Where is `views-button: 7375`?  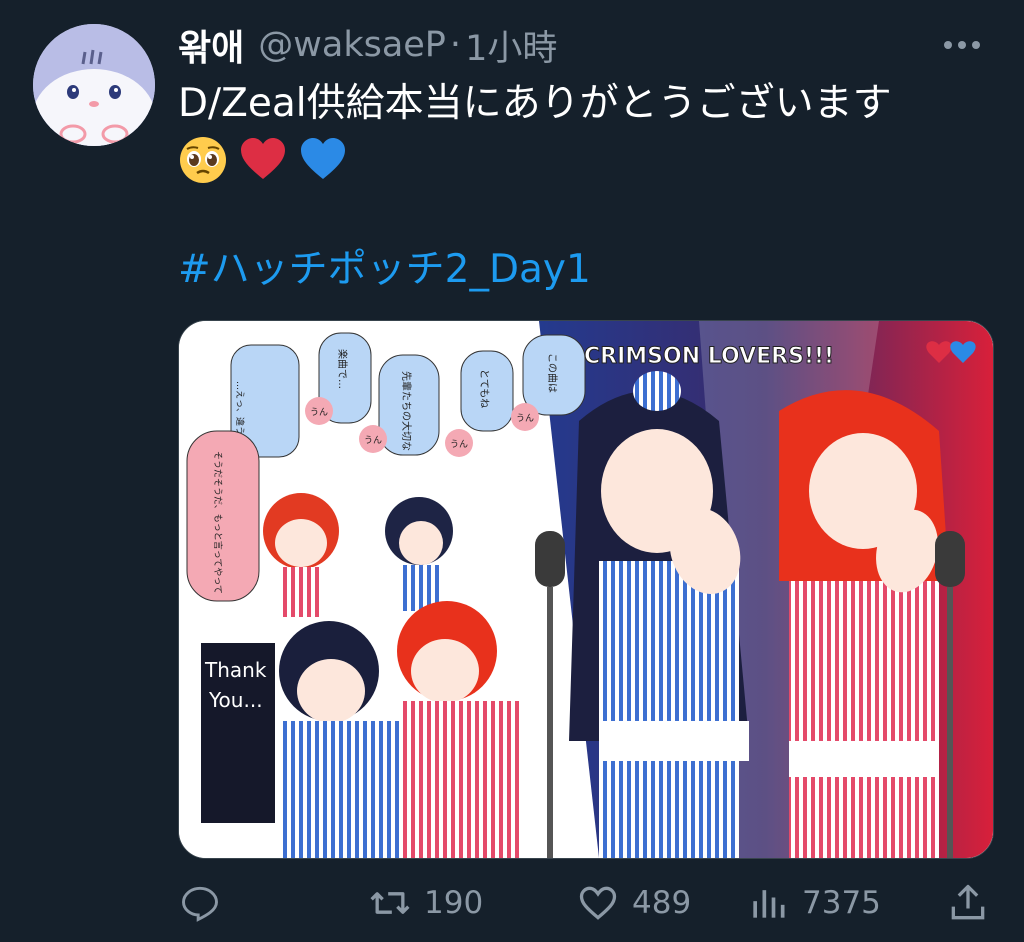 views-button: 7375 is located at coordinates (813, 903).